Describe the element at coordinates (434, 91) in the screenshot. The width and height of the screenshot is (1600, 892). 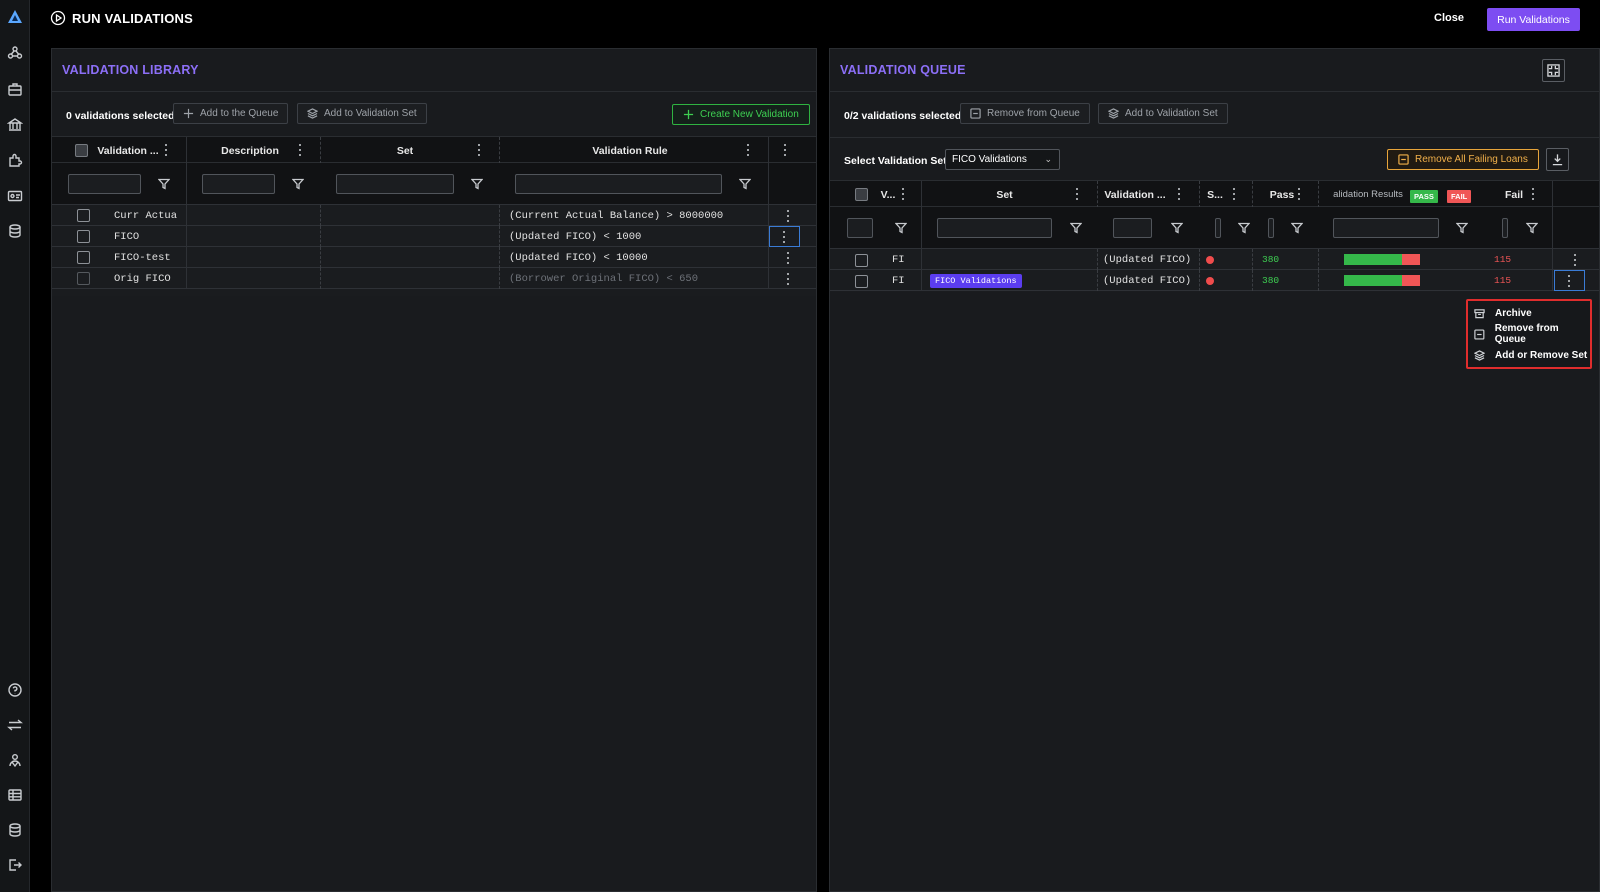
I see `divider` at that location.